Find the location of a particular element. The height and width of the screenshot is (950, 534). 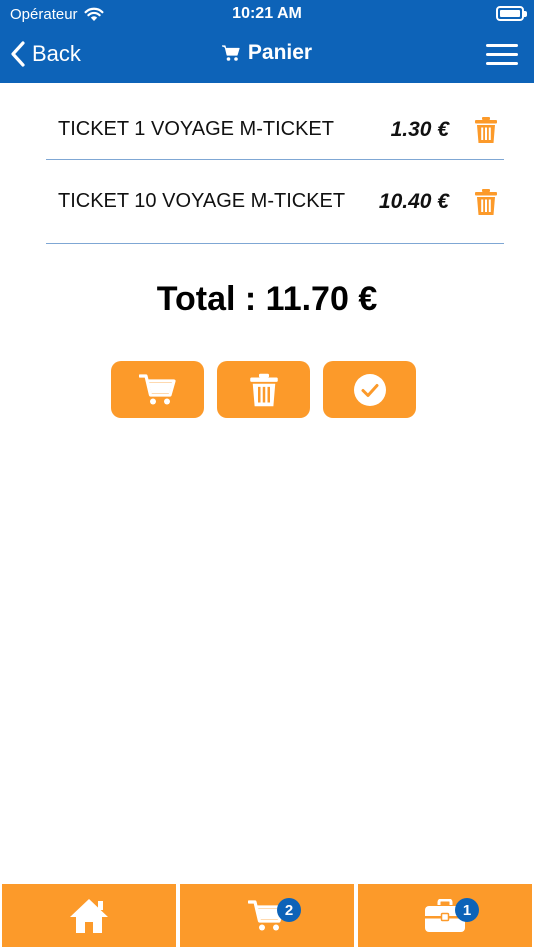

tab-cart: 2 is located at coordinates (267, 915).